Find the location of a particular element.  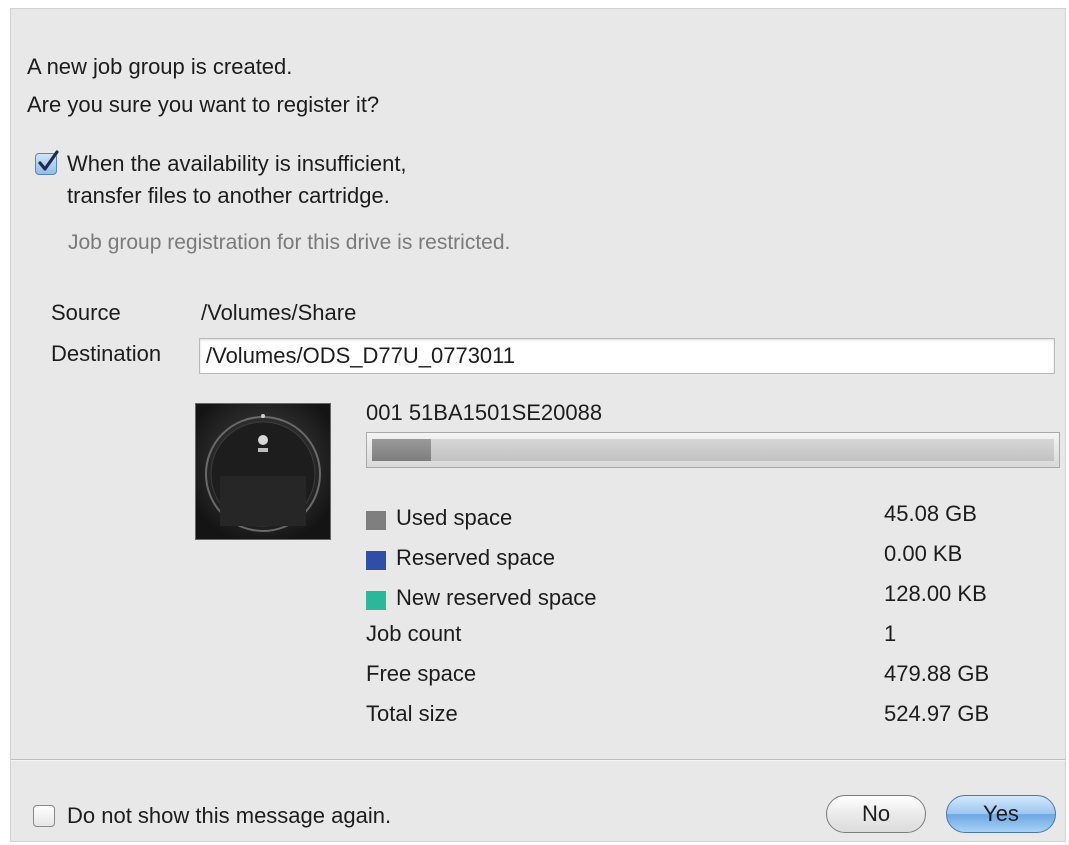

reserved-space-swatch is located at coordinates (376, 560).